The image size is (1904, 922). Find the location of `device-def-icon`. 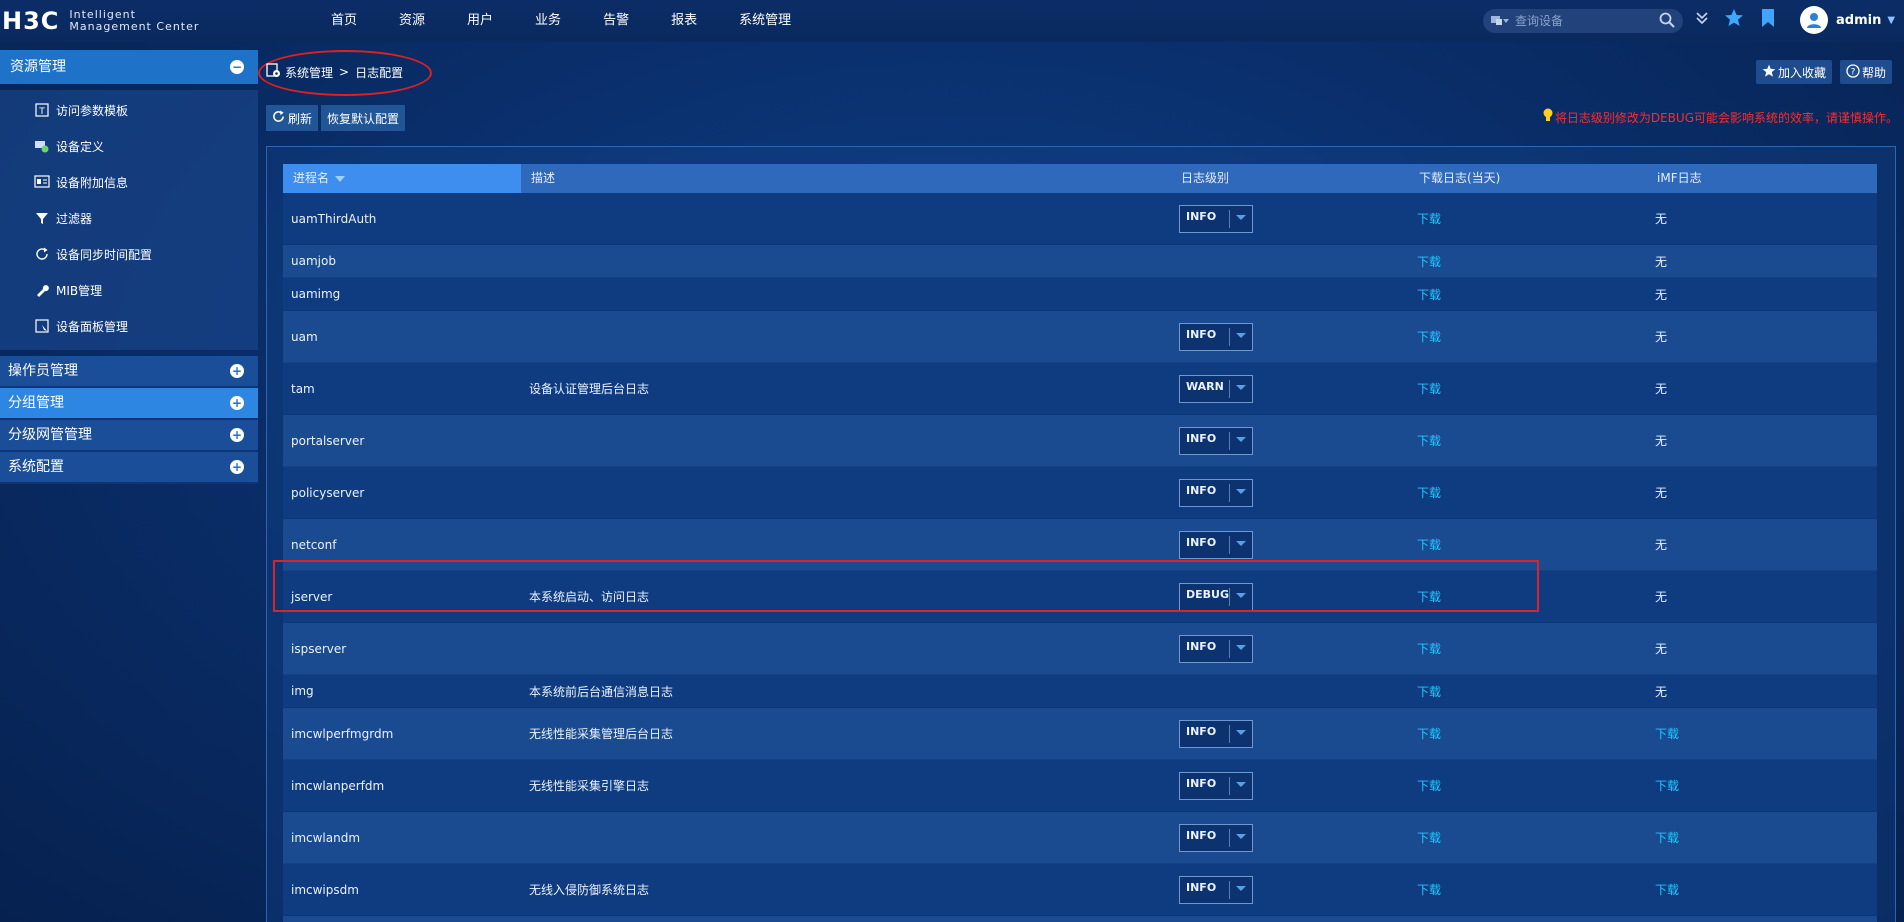

device-def-icon is located at coordinates (42, 146).